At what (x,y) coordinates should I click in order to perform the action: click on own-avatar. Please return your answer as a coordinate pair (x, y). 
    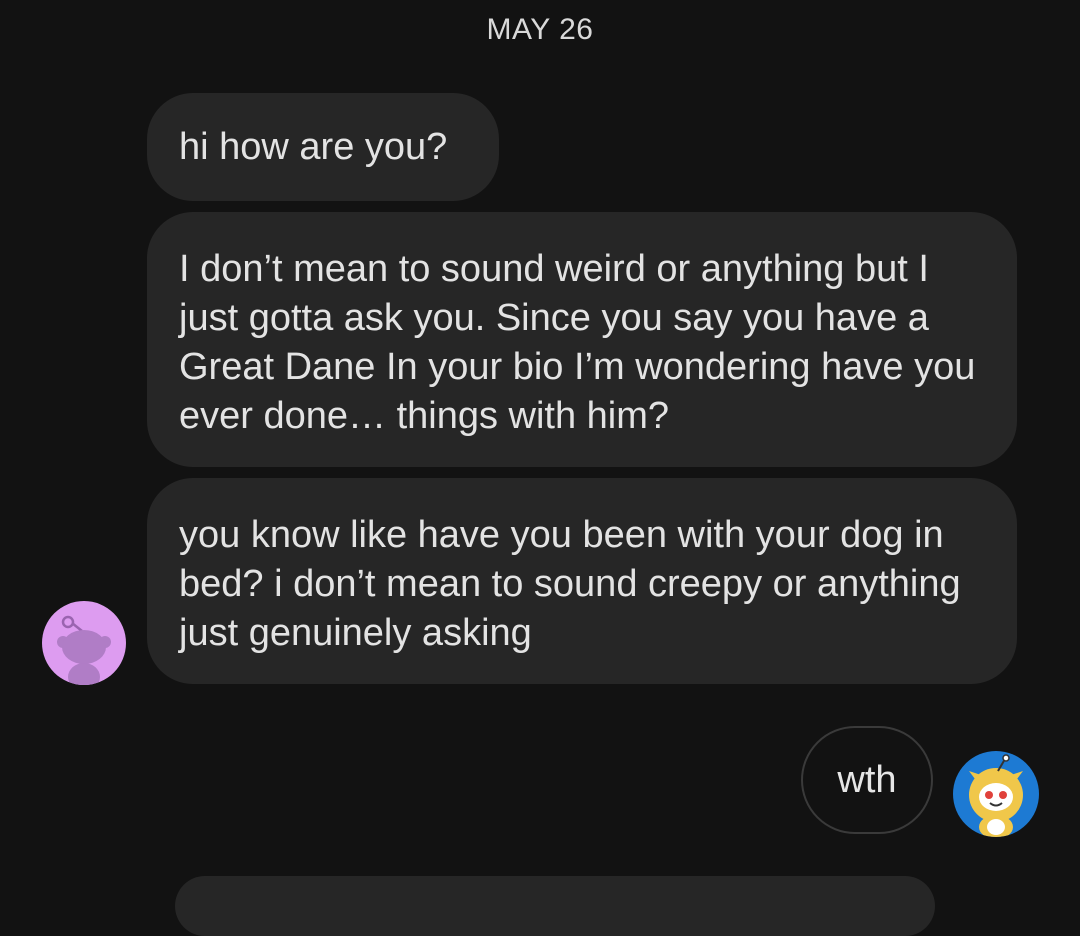
    Looking at the image, I should click on (996, 794).